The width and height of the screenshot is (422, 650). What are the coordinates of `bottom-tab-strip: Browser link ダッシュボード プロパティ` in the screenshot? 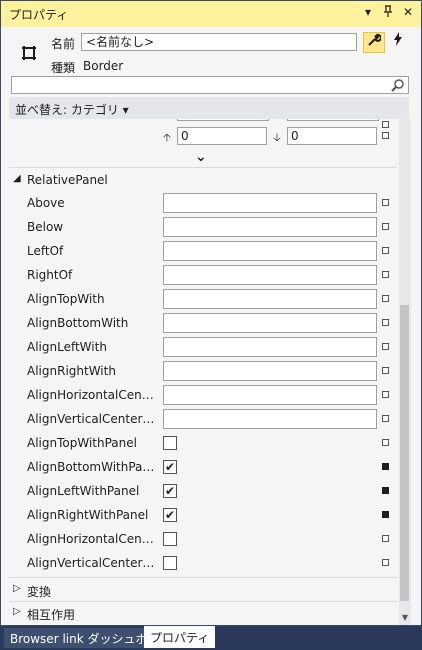 It's located at (211, 638).